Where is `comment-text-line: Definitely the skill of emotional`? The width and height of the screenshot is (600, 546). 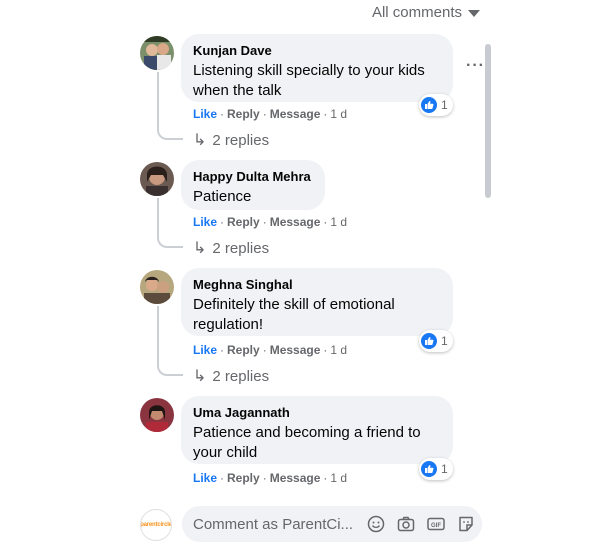 comment-text-line: Definitely the skill of emotional is located at coordinates (294, 304).